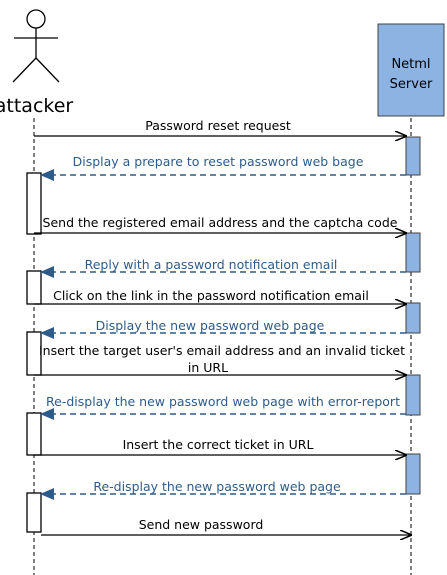  I want to click on actor-right-leg, so click(47, 70).